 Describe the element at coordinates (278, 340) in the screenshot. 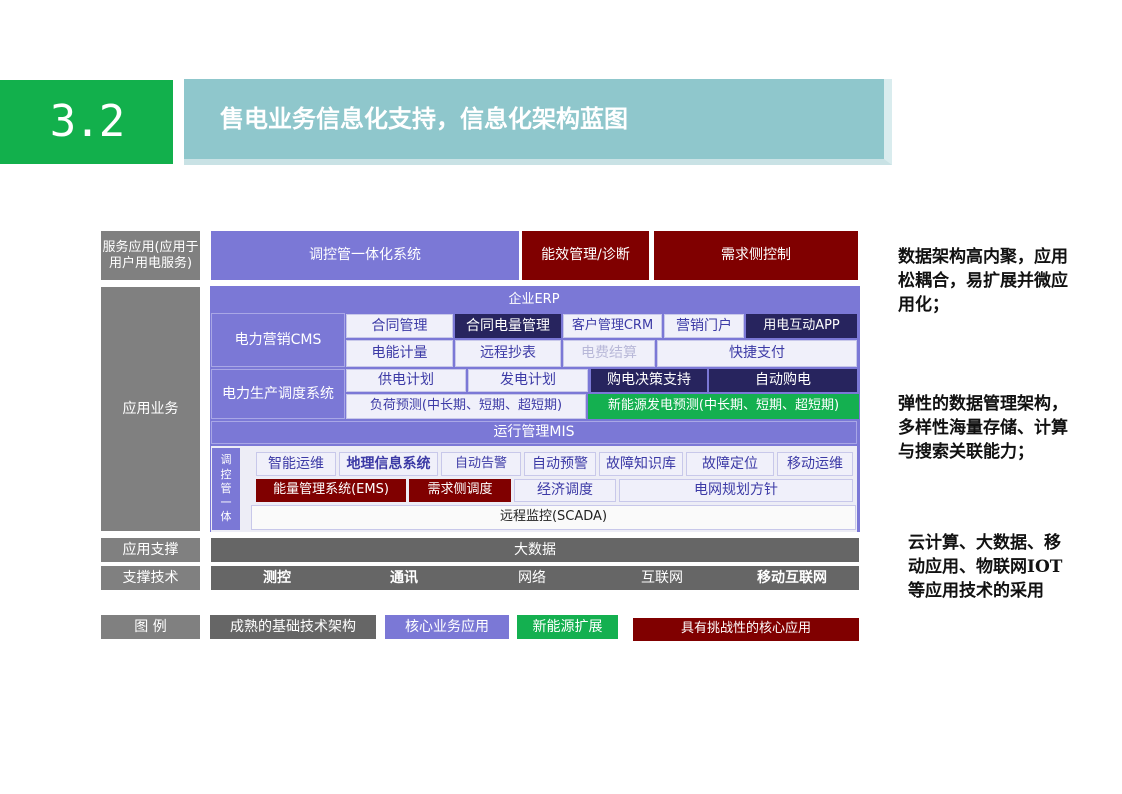

I see `cms-title: 电力营销CMS` at that location.